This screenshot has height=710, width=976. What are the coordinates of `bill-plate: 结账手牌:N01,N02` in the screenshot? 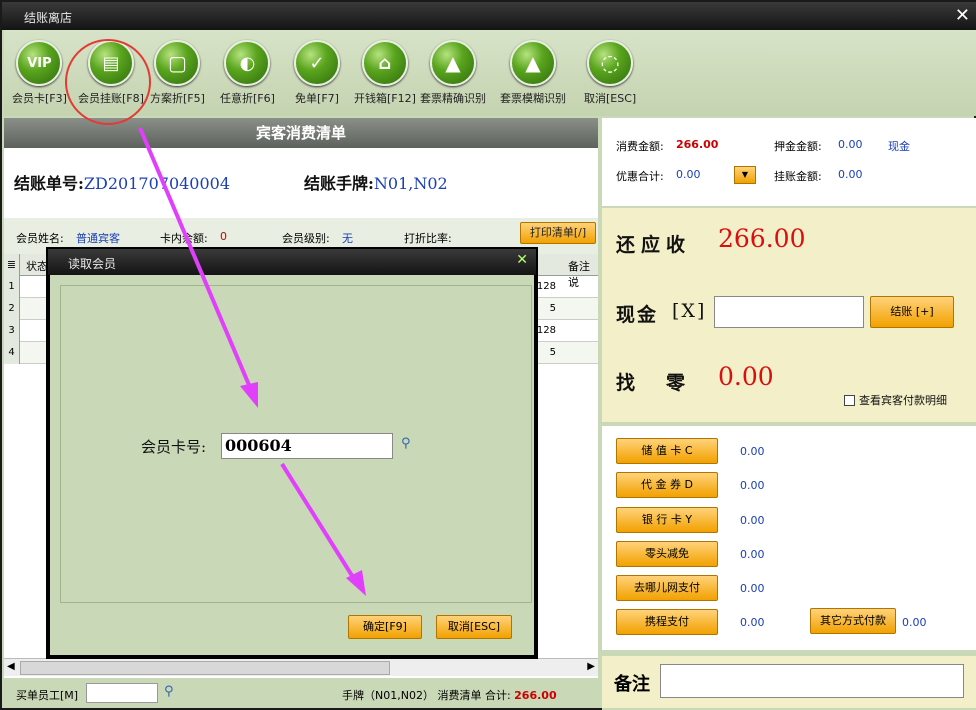 It's located at (376, 182).